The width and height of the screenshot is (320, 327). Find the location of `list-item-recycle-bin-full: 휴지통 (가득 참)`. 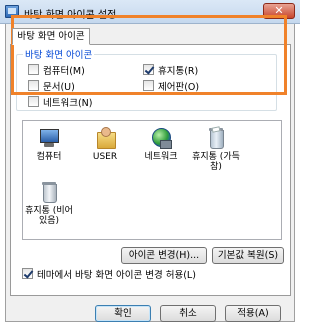

list-item-recycle-bin-full: 휴지통 (가득 참) is located at coordinates (216, 149).